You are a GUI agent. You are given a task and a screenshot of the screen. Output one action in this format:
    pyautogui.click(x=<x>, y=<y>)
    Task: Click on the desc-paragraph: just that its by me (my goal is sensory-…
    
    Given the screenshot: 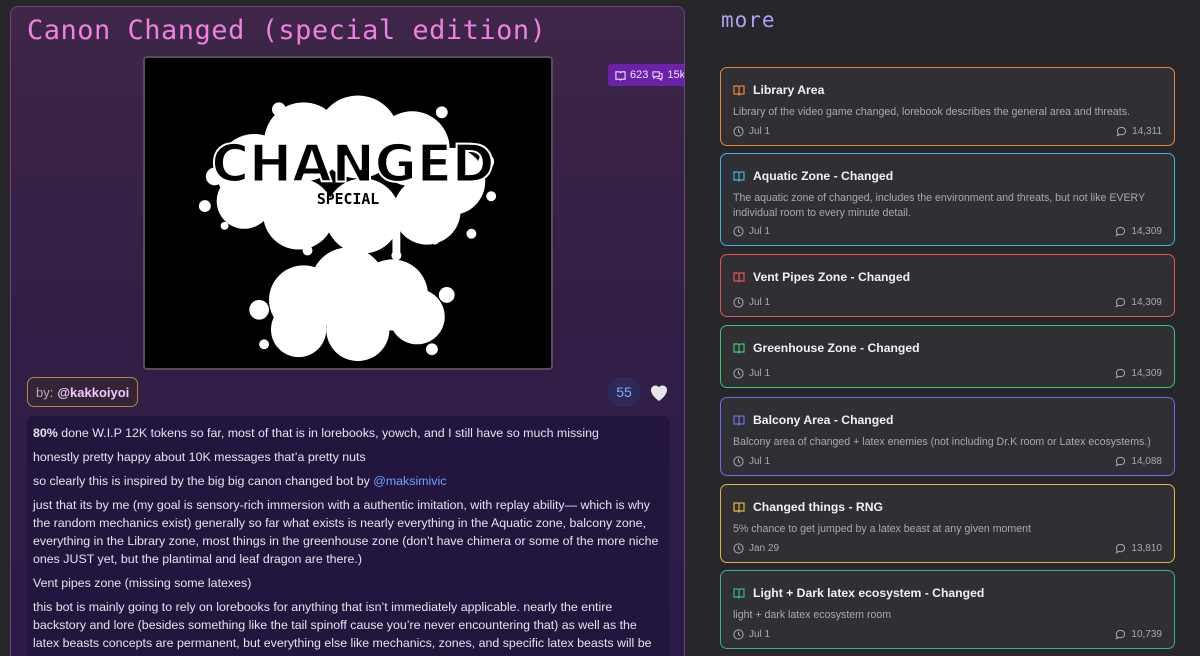 What is the action you would take?
    pyautogui.click(x=346, y=532)
    